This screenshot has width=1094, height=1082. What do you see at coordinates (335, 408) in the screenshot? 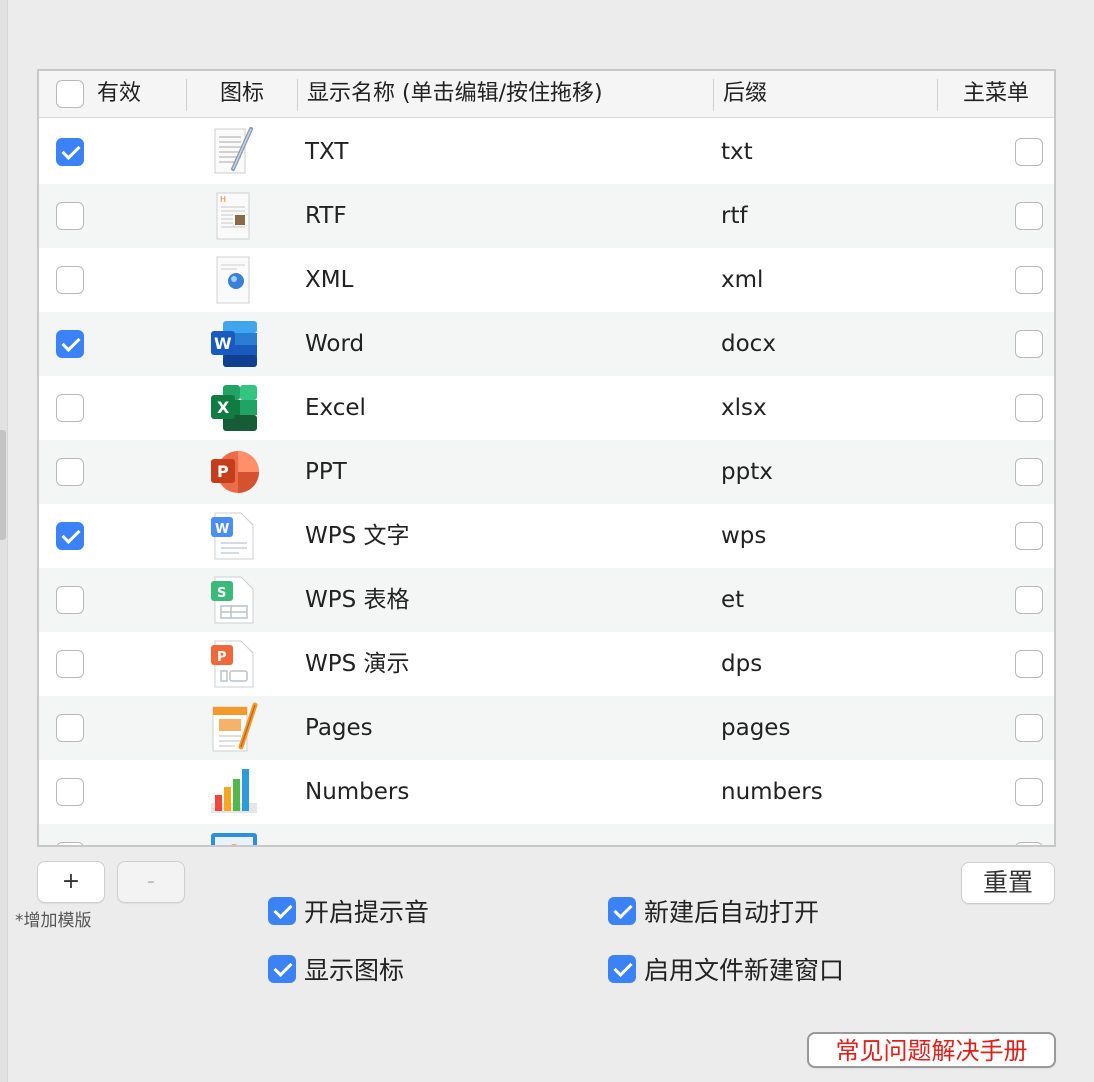
I see `row-name: Excel` at bounding box center [335, 408].